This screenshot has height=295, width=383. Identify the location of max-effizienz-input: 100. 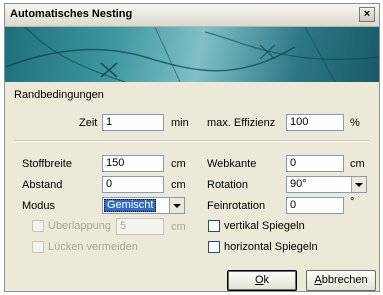
(315, 122).